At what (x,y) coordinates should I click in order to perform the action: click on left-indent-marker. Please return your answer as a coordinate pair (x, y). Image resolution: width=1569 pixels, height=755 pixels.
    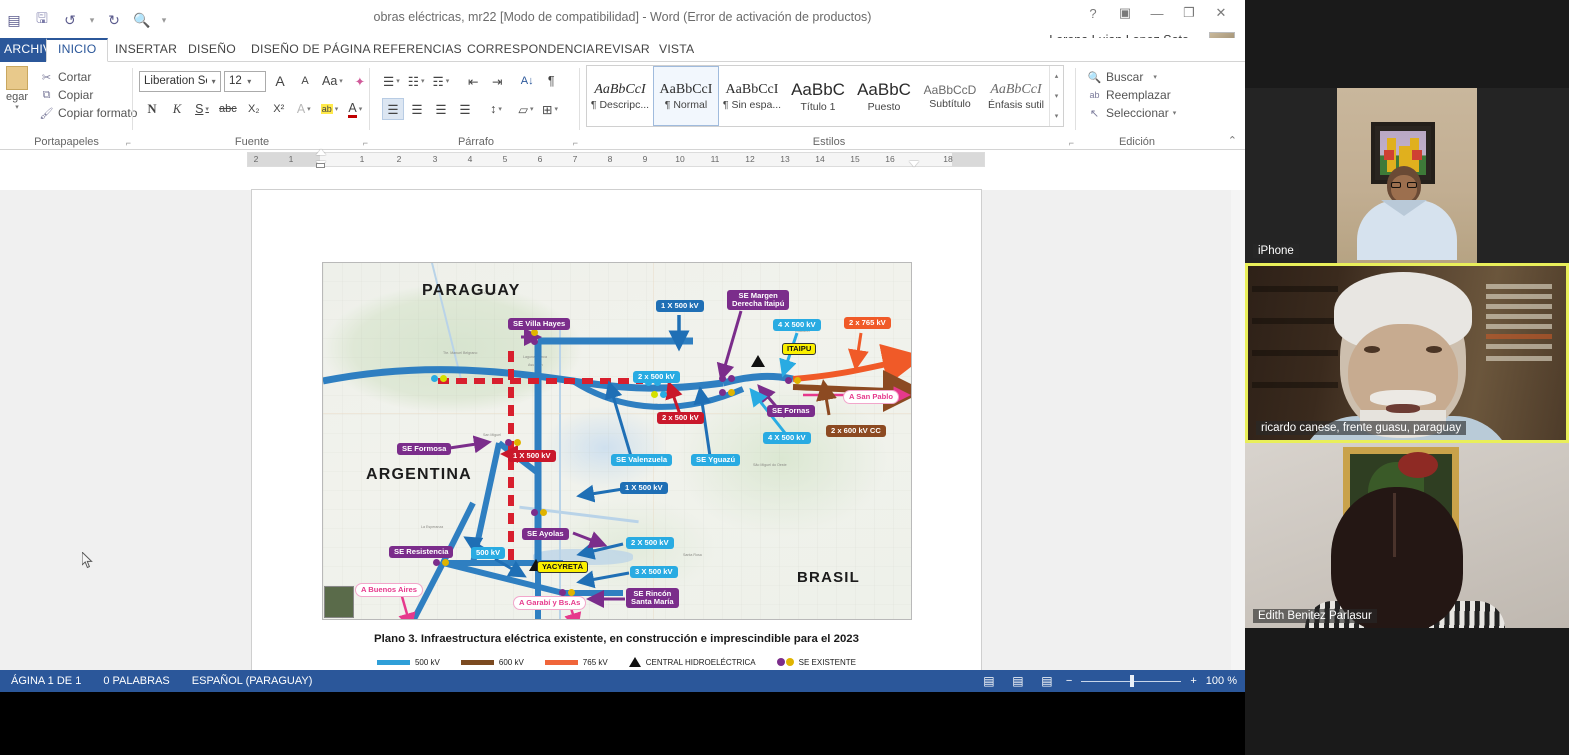
    Looking at the image, I should click on (320, 165).